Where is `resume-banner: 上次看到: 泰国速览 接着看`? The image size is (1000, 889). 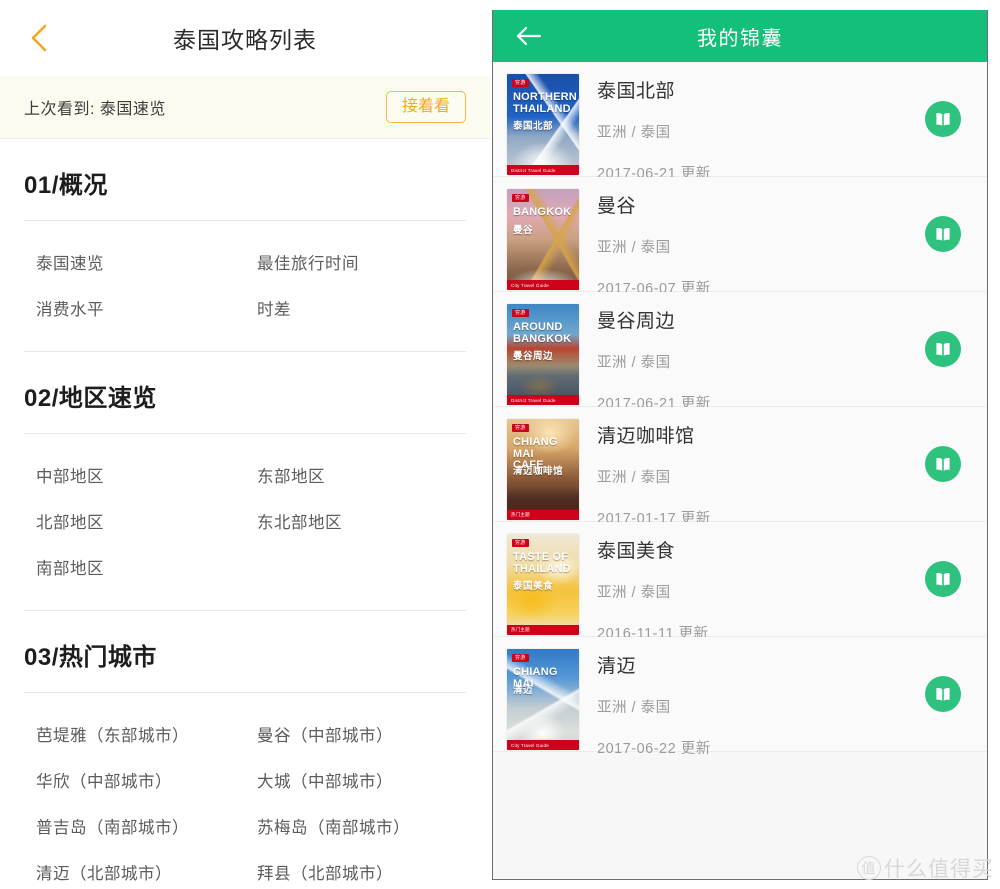 resume-banner: 上次看到: 泰国速览 接着看 is located at coordinates (245, 107).